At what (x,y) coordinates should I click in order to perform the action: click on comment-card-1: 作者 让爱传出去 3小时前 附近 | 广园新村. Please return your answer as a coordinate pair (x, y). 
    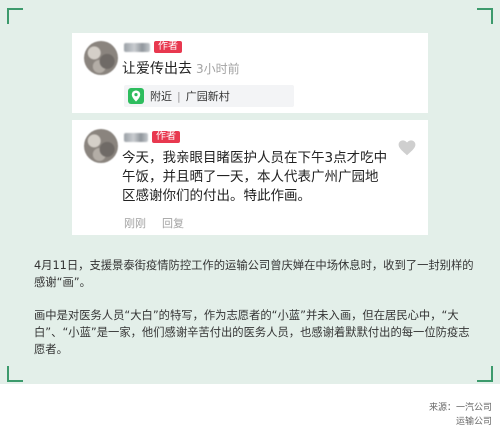
    Looking at the image, I should click on (250, 73).